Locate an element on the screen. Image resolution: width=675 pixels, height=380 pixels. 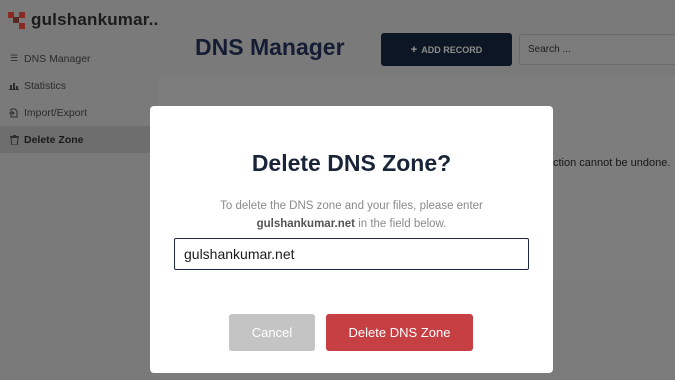
sidebar-item-dns-manager: ☰ DNS Manager is located at coordinates (79, 58).